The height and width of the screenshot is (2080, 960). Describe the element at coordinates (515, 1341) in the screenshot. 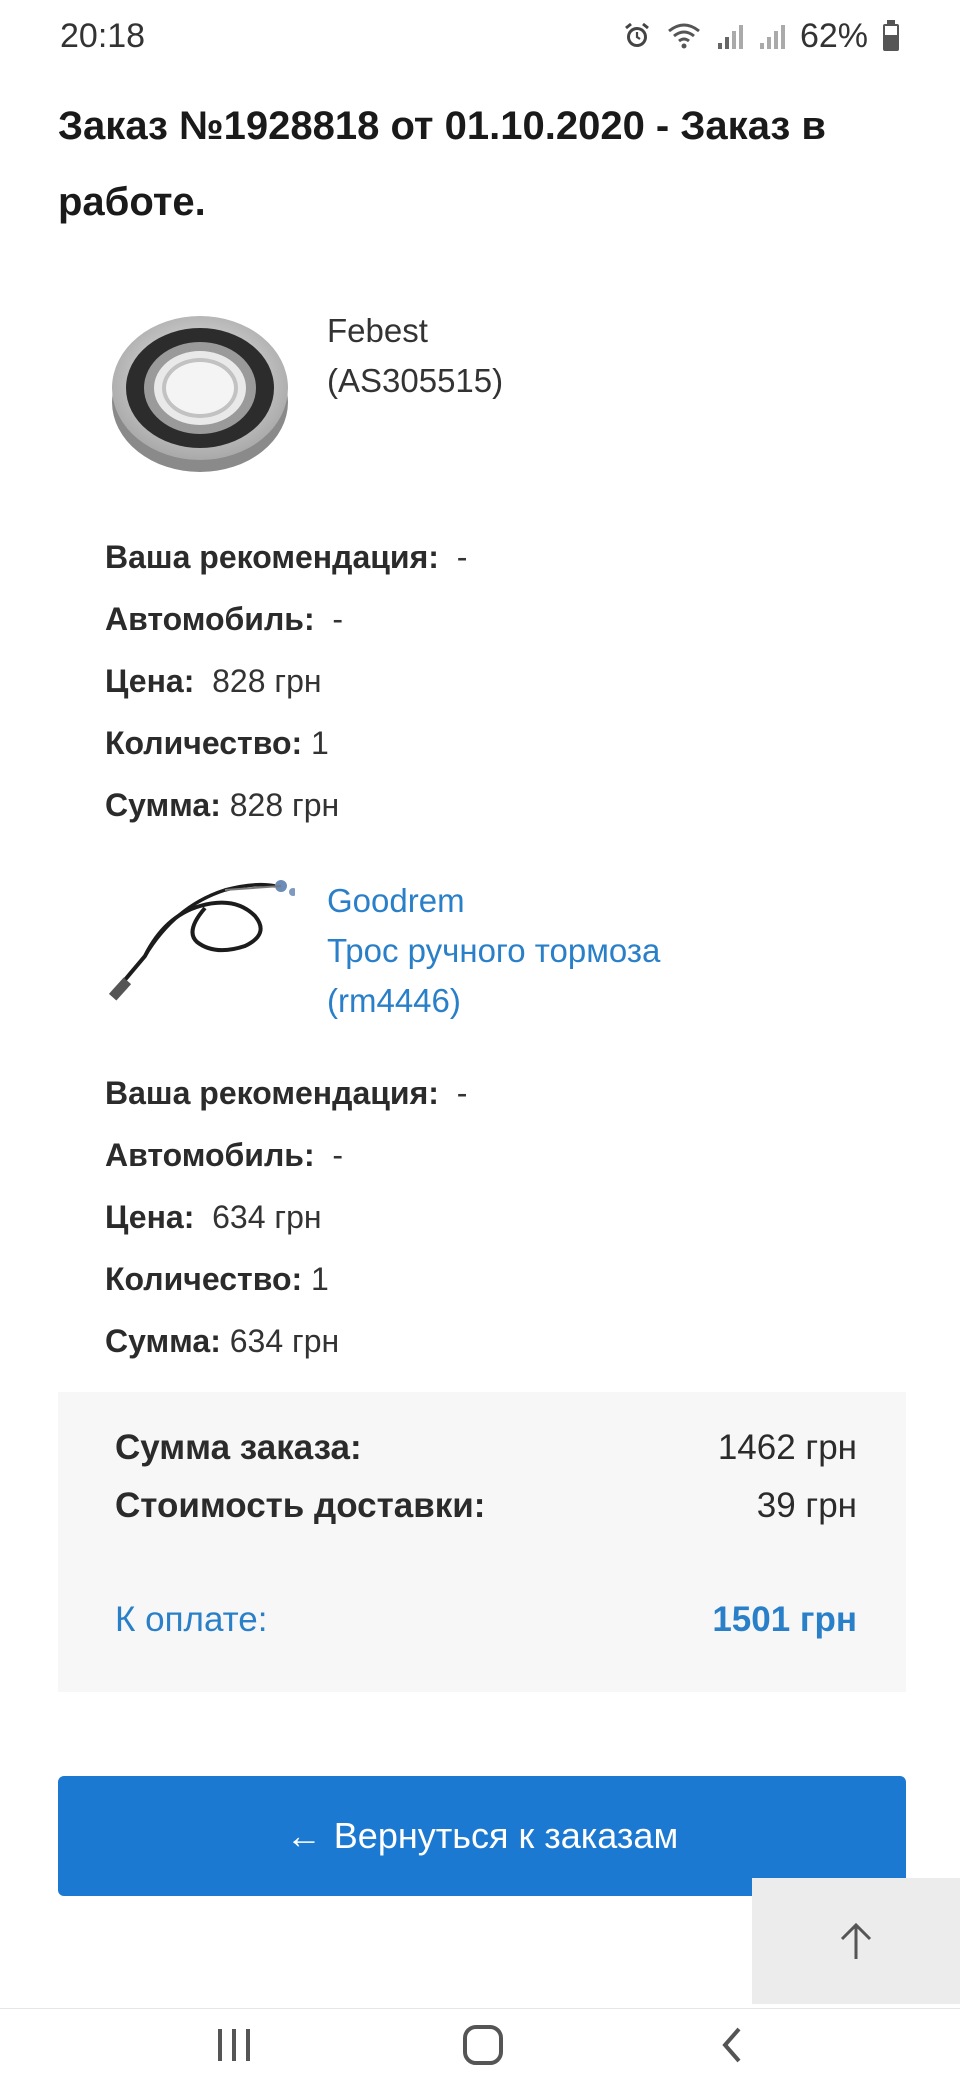

I see `sum-row: Сумма: 634 грн` at that location.